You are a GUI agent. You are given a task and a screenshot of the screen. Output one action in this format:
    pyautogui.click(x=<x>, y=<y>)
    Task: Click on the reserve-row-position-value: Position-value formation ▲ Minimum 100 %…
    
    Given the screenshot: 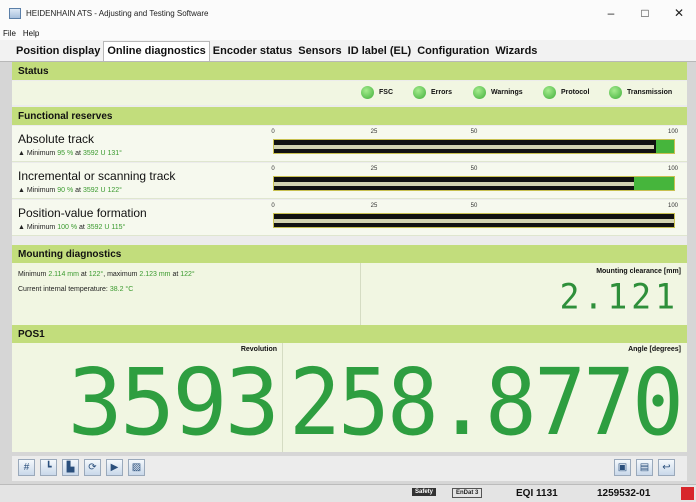 What is the action you would take?
    pyautogui.click(x=349, y=218)
    